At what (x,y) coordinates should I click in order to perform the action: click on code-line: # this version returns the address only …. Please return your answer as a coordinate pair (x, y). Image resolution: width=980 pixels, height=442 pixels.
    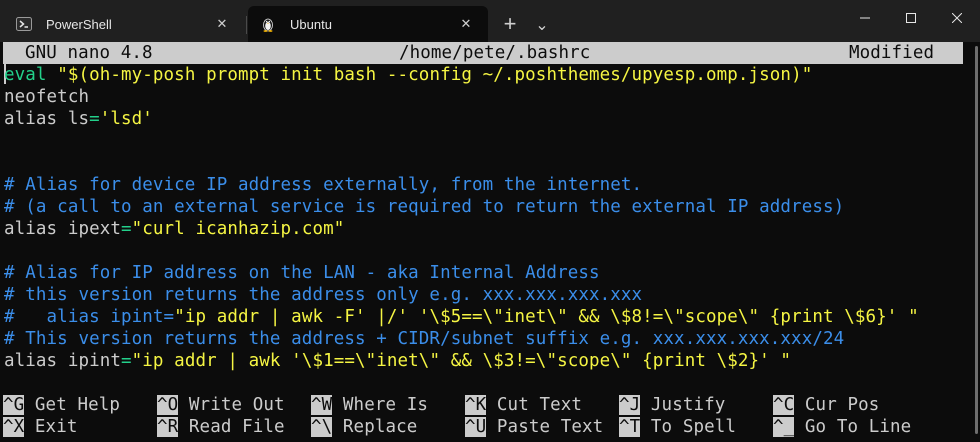
    Looking at the image, I should click on (323, 295).